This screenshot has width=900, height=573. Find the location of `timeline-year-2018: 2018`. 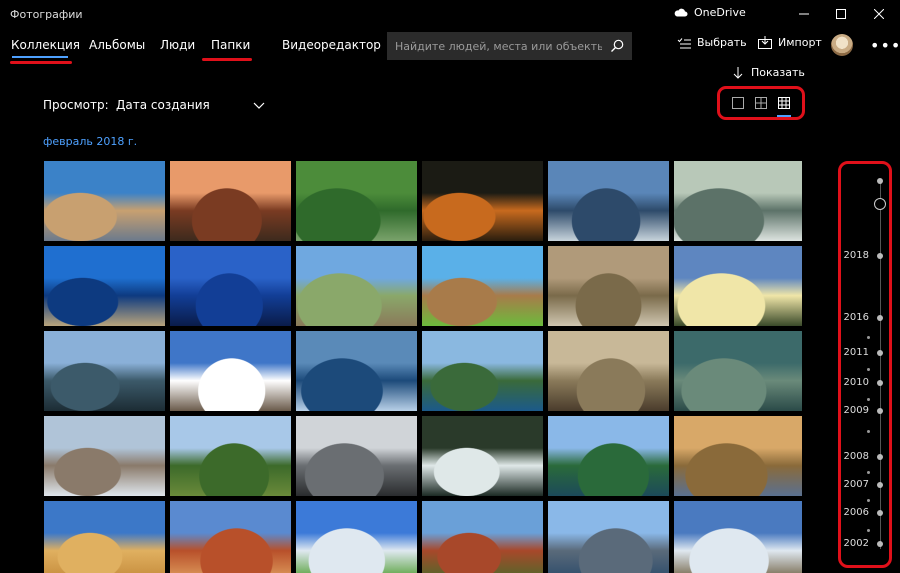

timeline-year-2018: 2018 is located at coordinates (856, 255).